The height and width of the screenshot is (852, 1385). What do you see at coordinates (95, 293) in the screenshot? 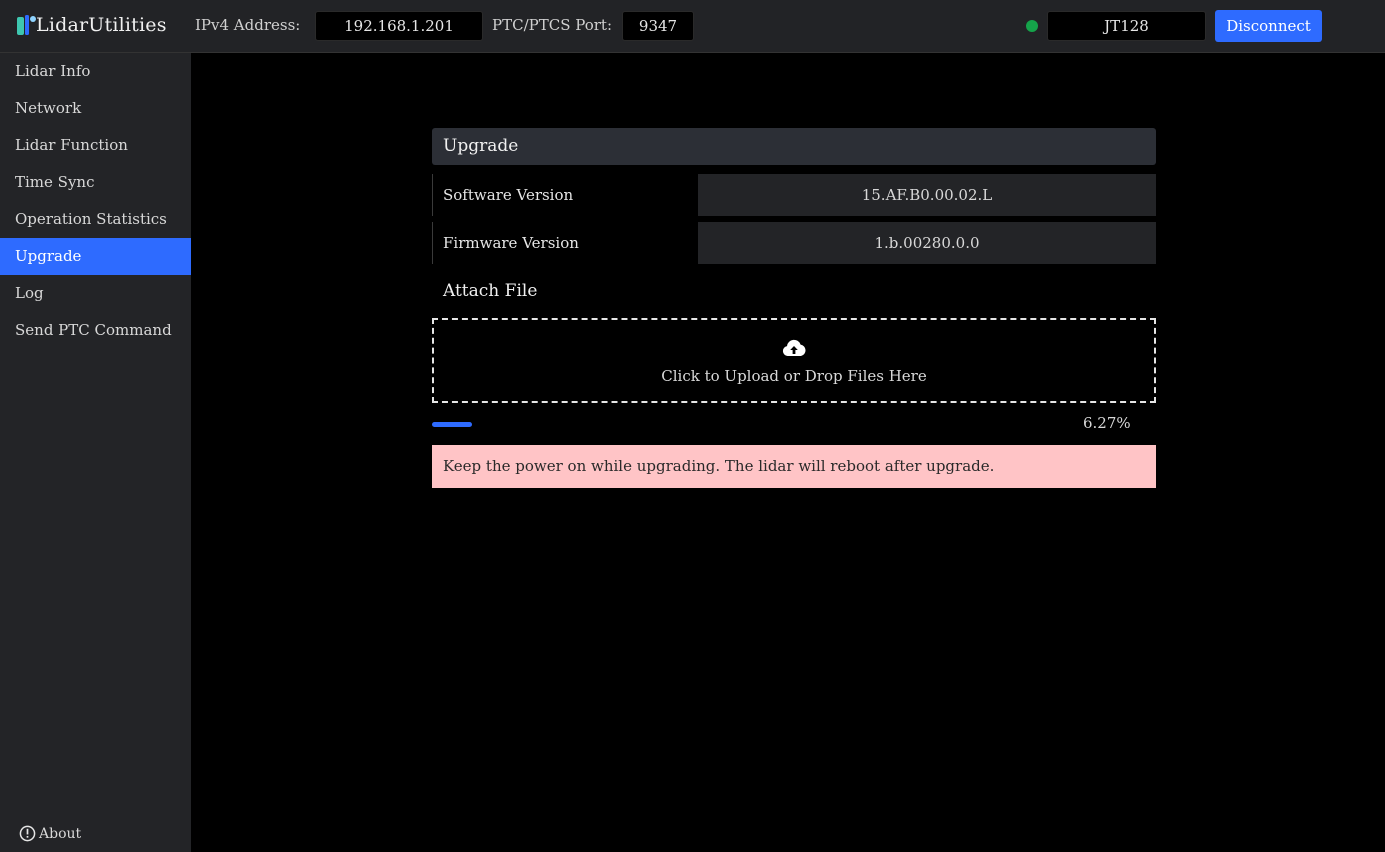
I see `sidebar-item-log: Log` at bounding box center [95, 293].